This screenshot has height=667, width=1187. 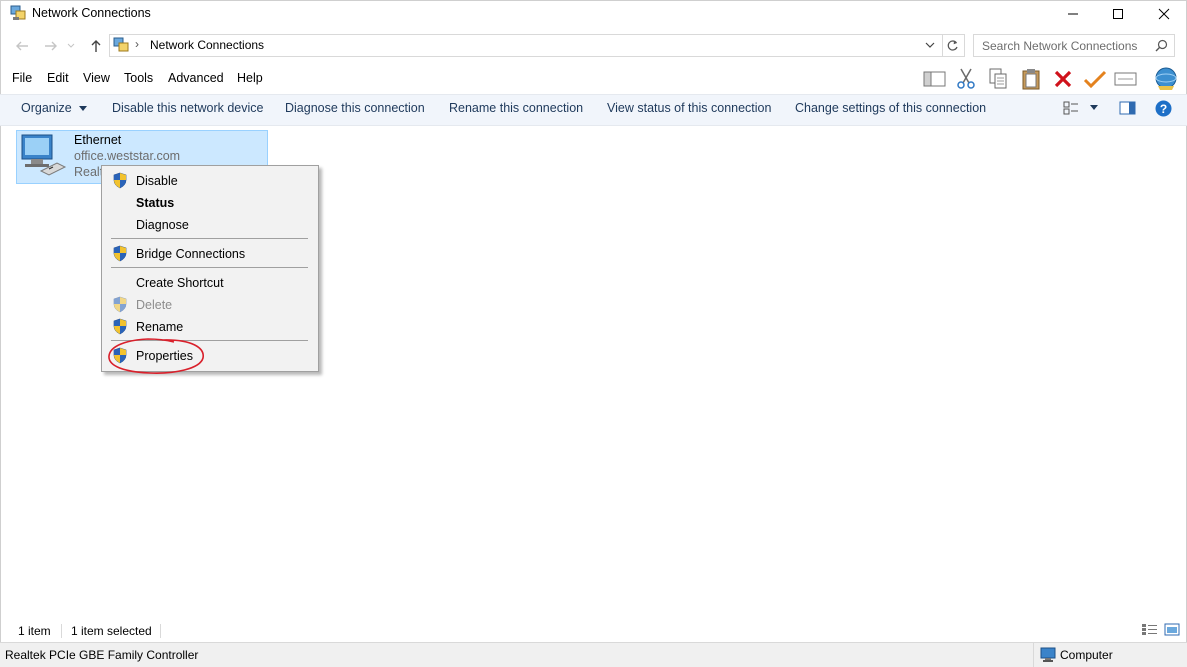 What do you see at coordinates (1161, 45) in the screenshot?
I see `search-icon` at bounding box center [1161, 45].